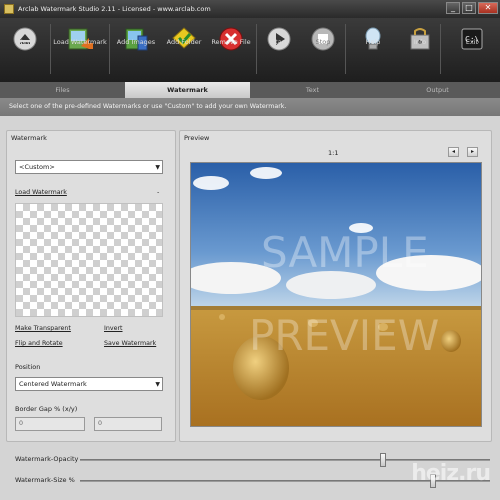 The height and width of the screenshot is (500, 500). Describe the element at coordinates (323, 42) in the screenshot. I see `stop-label: Stop` at that location.